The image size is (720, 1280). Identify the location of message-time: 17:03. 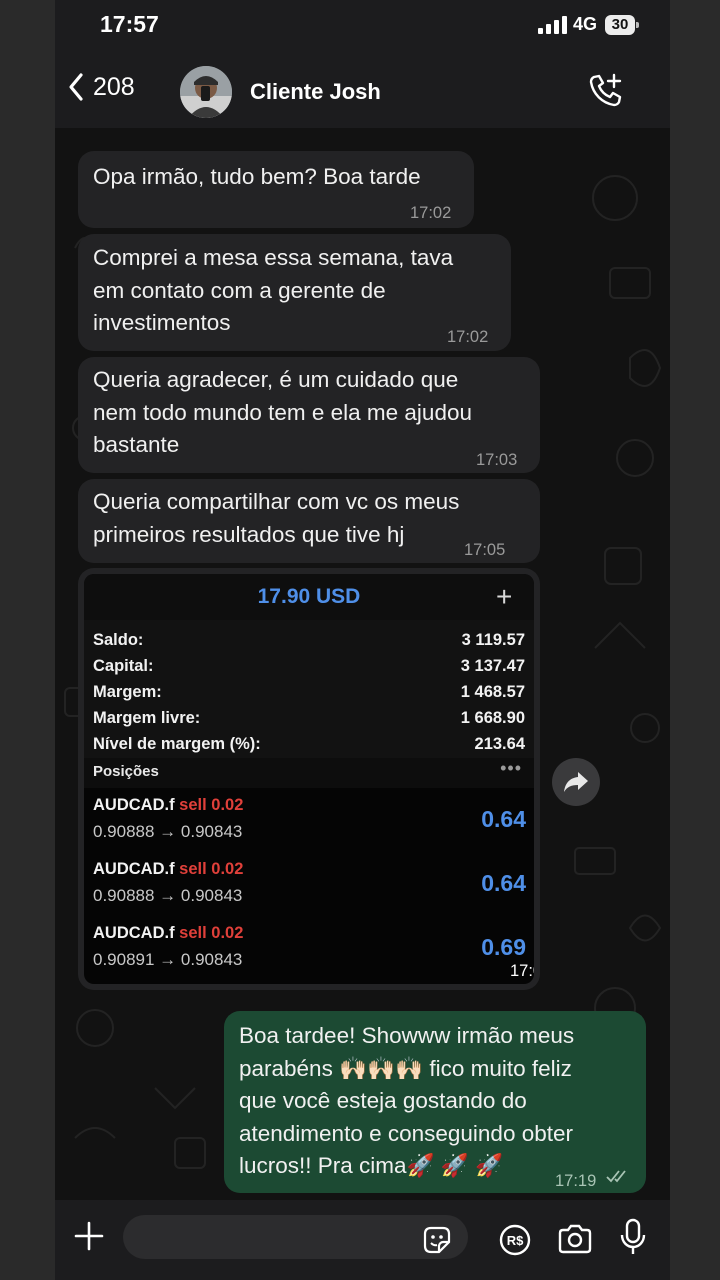
(497, 460).